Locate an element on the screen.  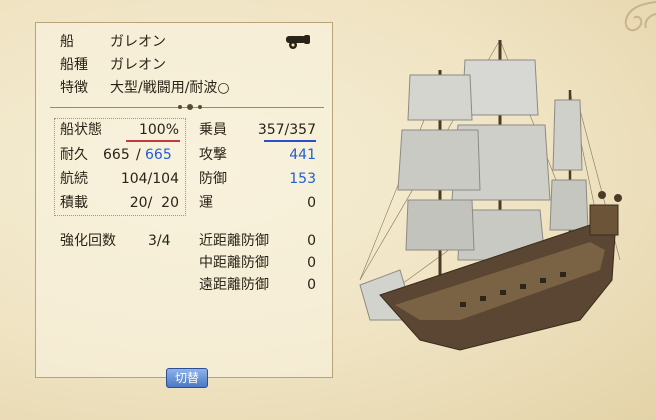
mid-defense-value: 0 is located at coordinates (311, 263).